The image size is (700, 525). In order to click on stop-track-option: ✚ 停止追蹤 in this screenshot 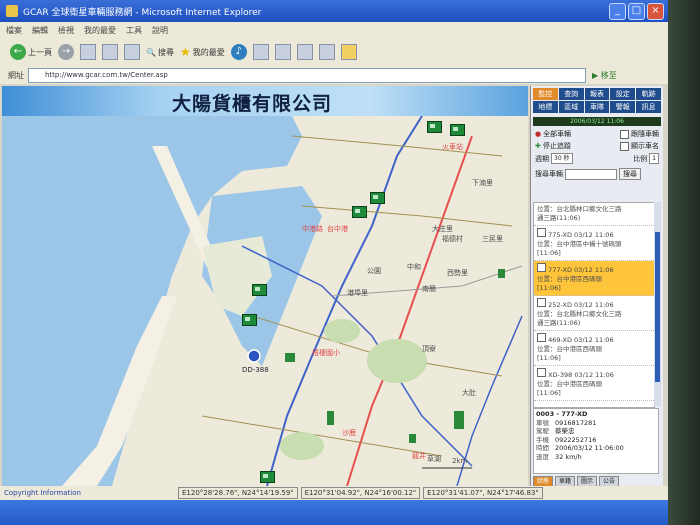, I will do `click(553, 146)`.